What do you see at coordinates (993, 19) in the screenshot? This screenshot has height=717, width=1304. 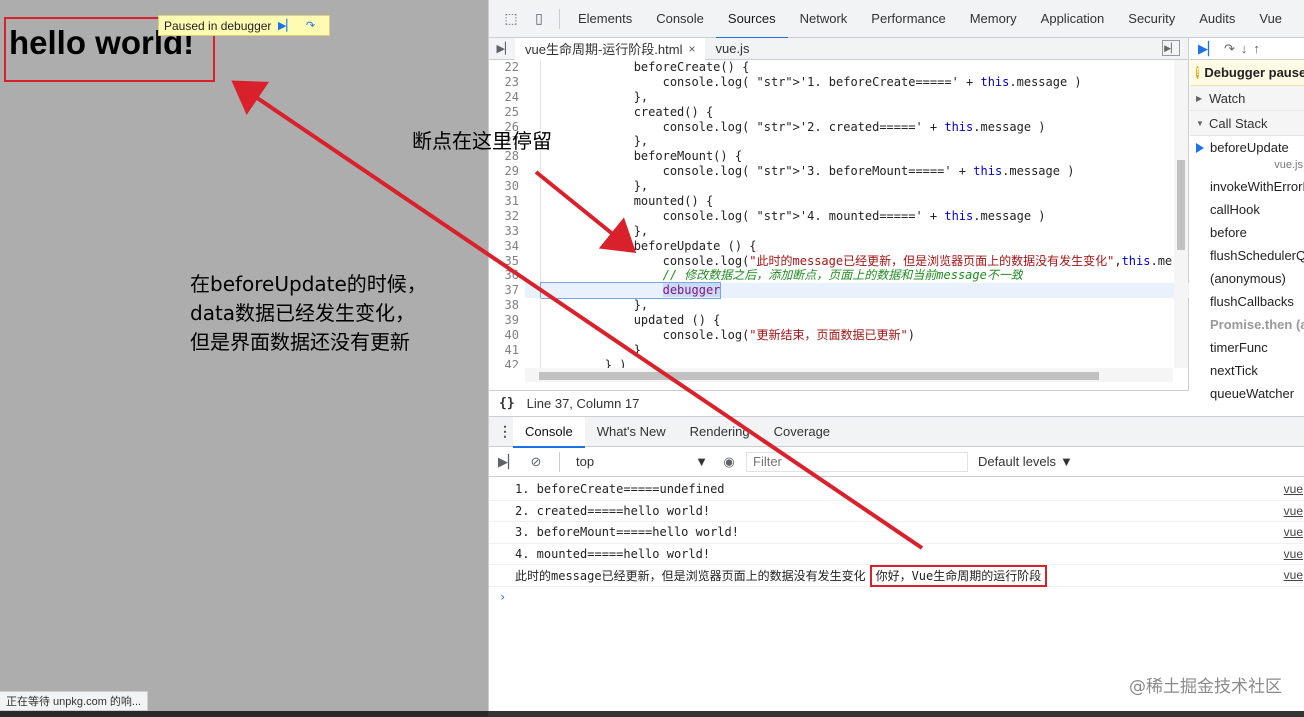 I see `tab-memory: Memory` at bounding box center [993, 19].